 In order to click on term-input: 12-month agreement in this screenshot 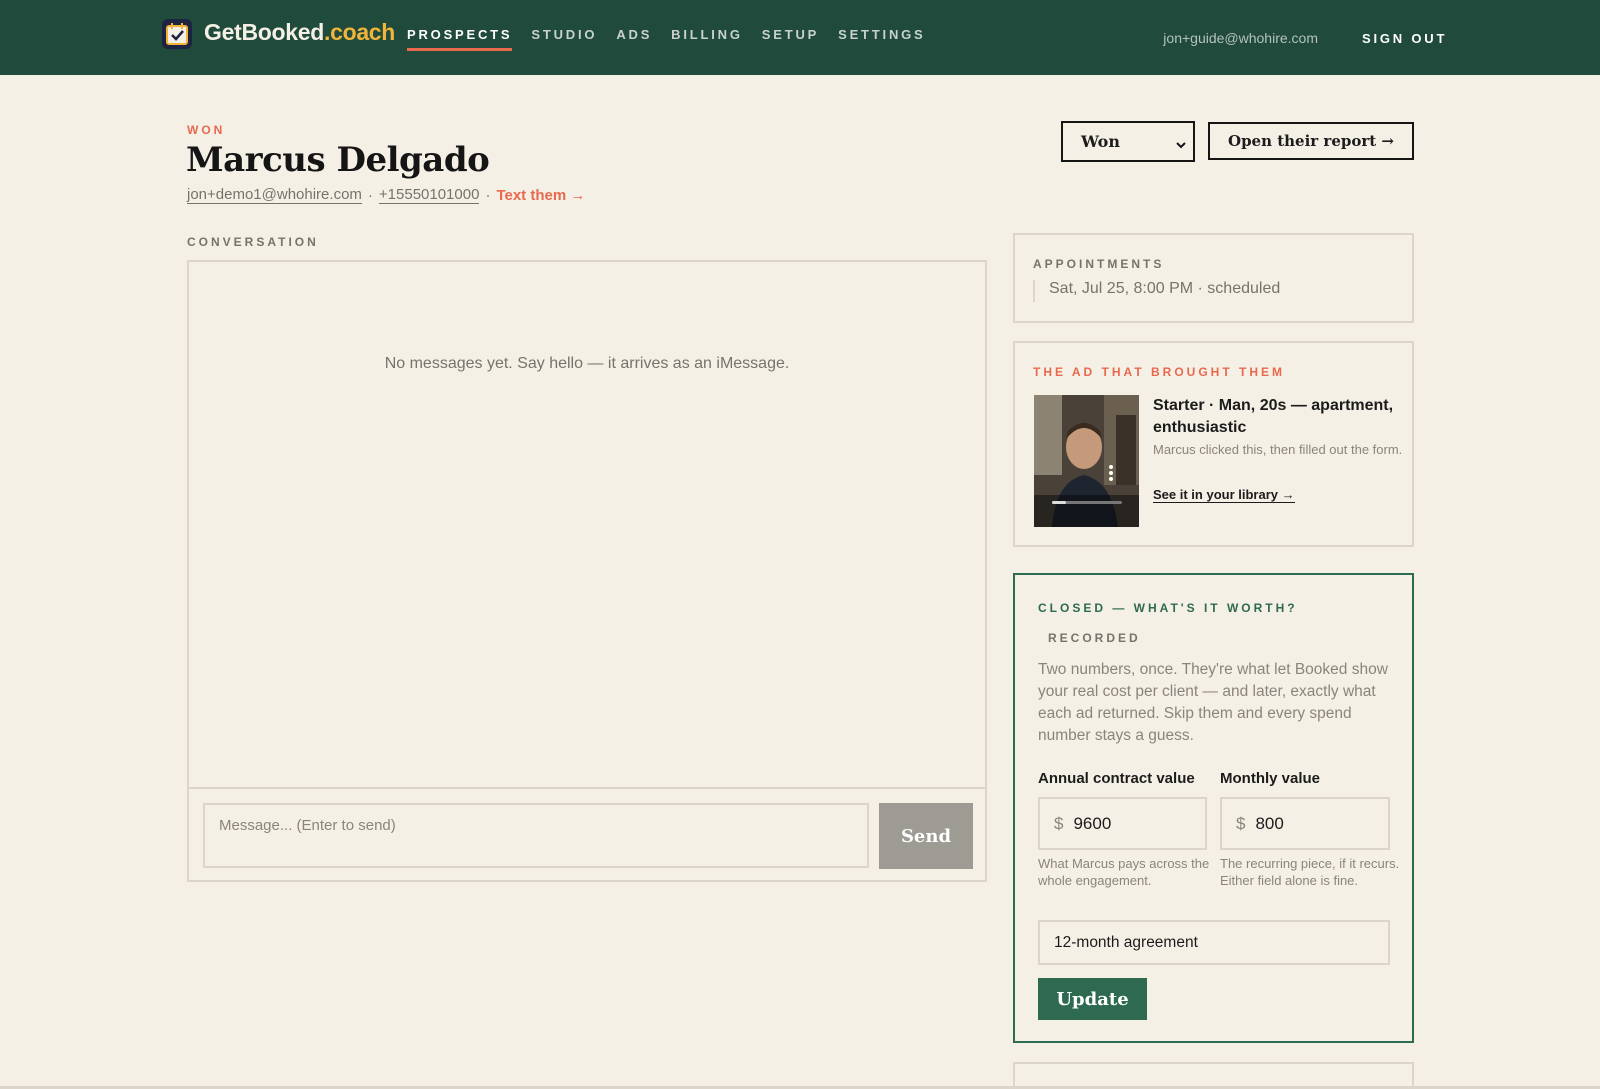, I will do `click(1214, 942)`.